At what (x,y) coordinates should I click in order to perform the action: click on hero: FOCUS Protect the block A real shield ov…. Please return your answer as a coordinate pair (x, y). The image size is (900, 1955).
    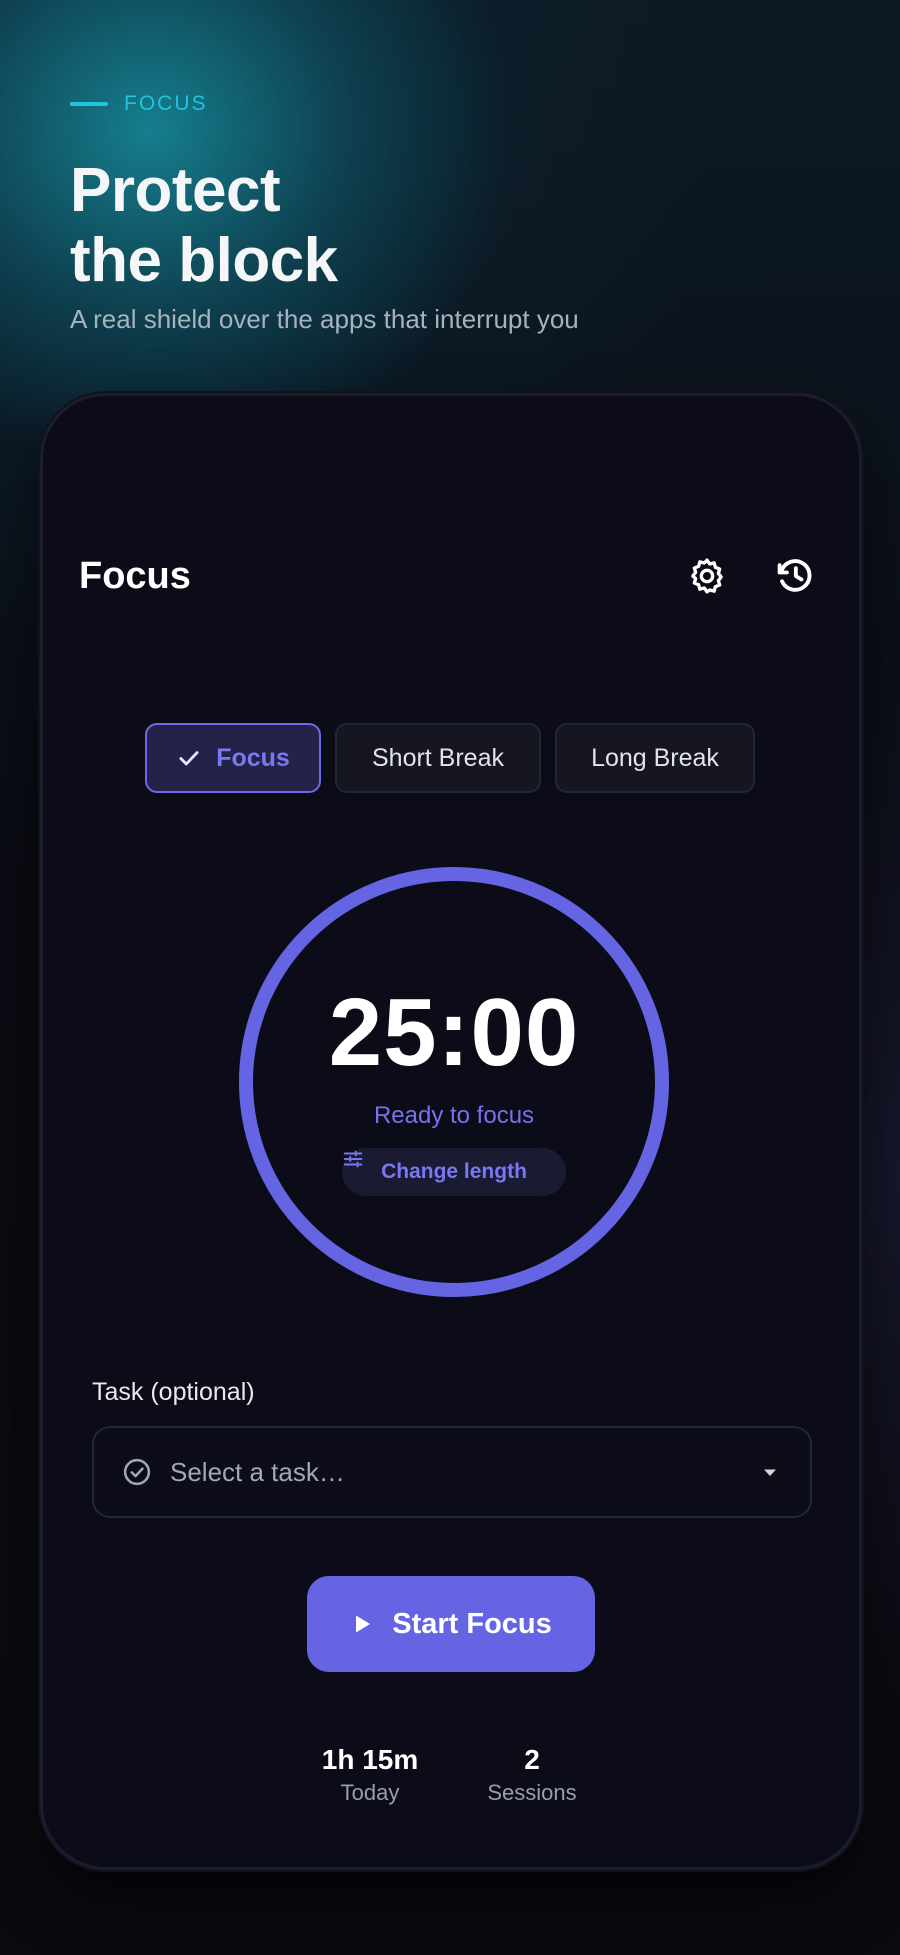
    Looking at the image, I should click on (460, 213).